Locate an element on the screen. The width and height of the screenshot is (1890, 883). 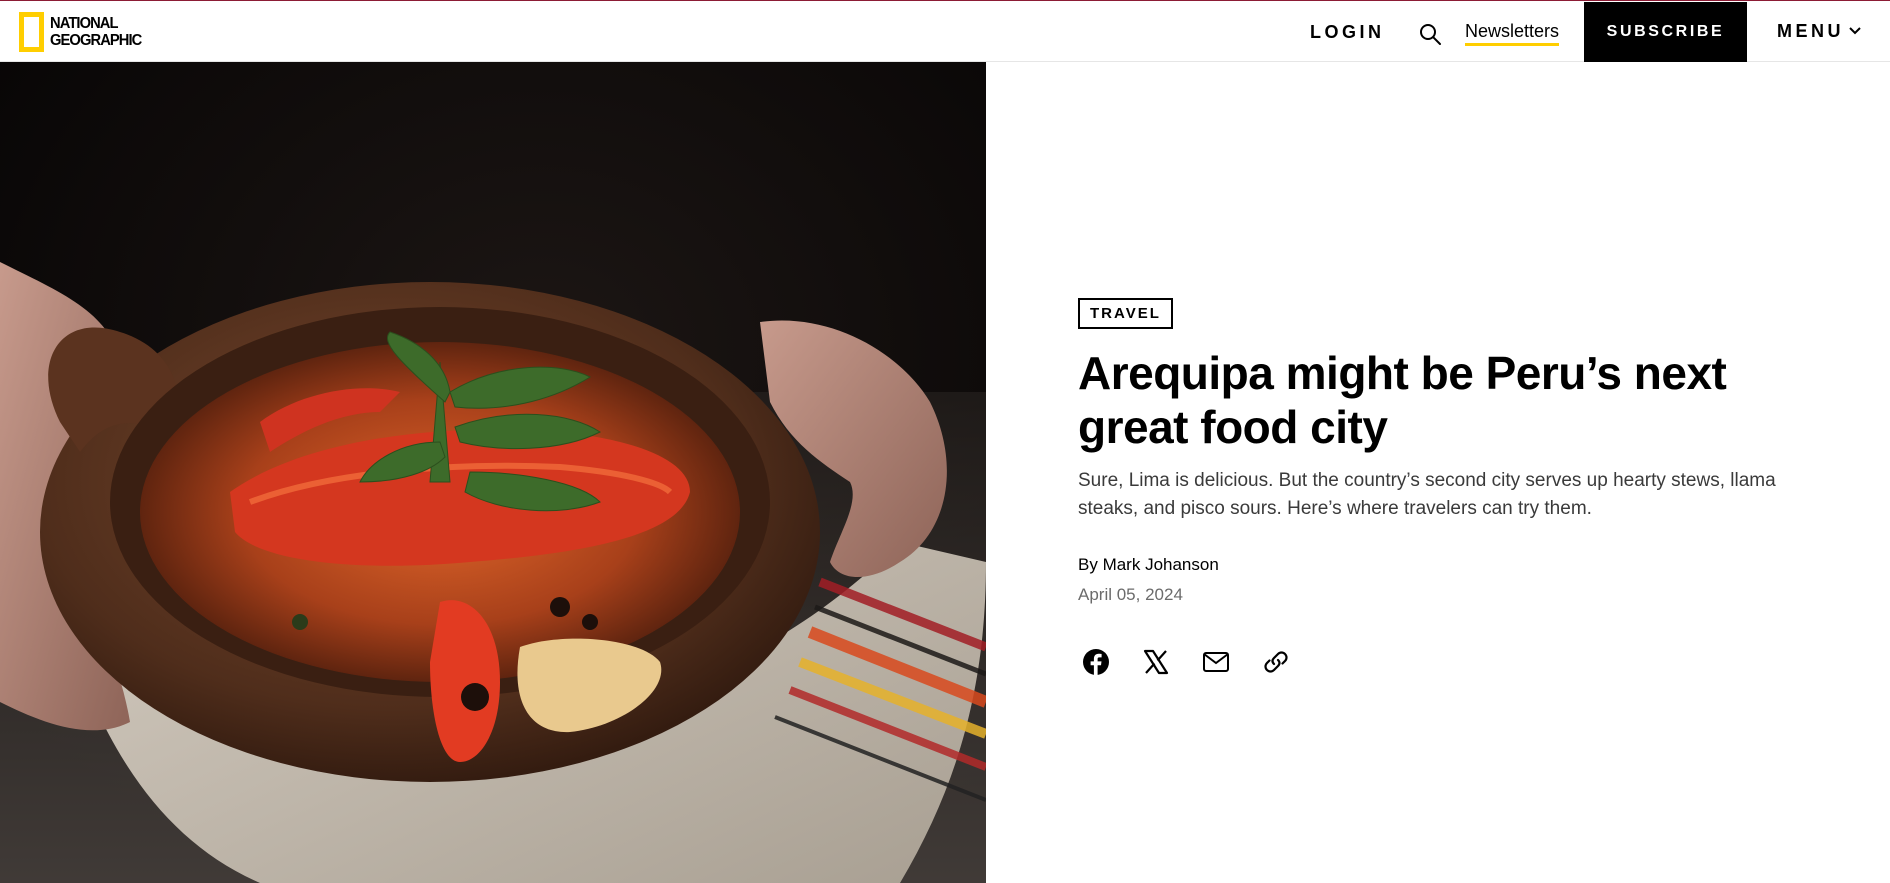
email-icon is located at coordinates (1216, 662).